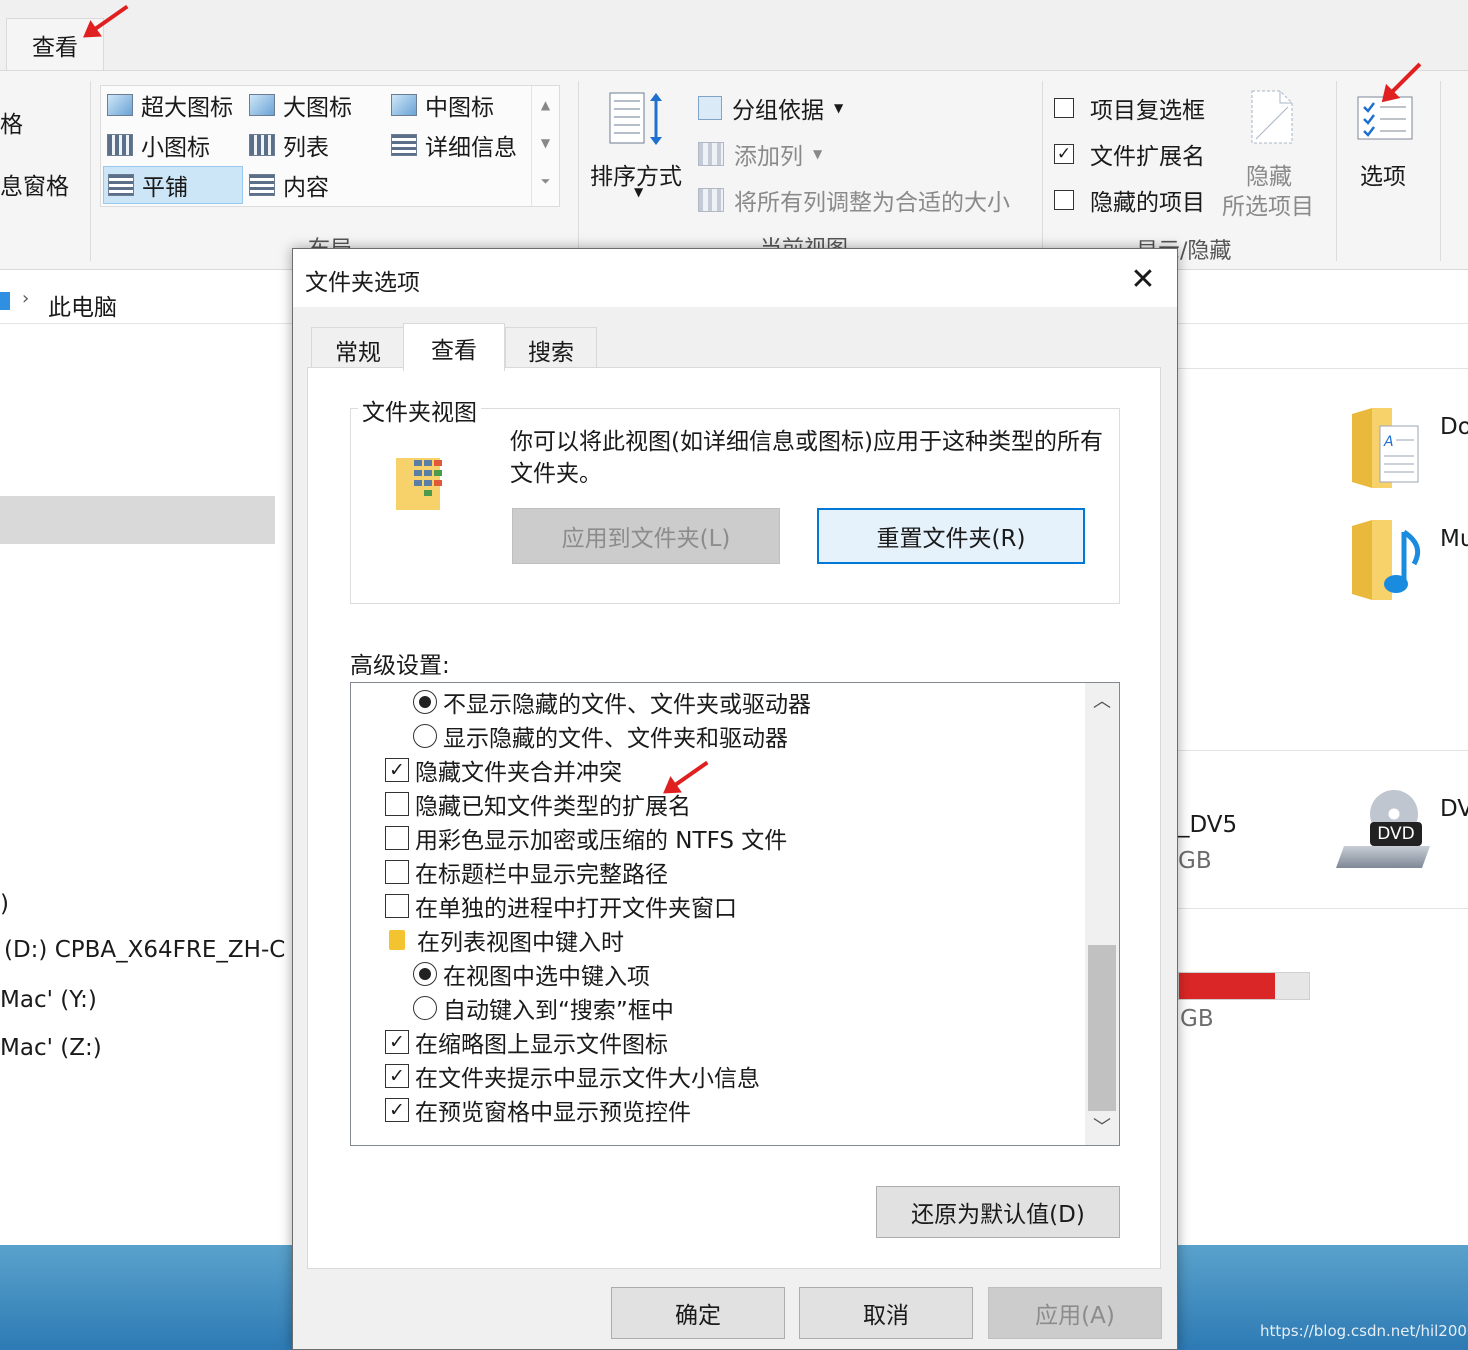  I want to click on scroll-up-icon: ︿, so click(1102, 701).